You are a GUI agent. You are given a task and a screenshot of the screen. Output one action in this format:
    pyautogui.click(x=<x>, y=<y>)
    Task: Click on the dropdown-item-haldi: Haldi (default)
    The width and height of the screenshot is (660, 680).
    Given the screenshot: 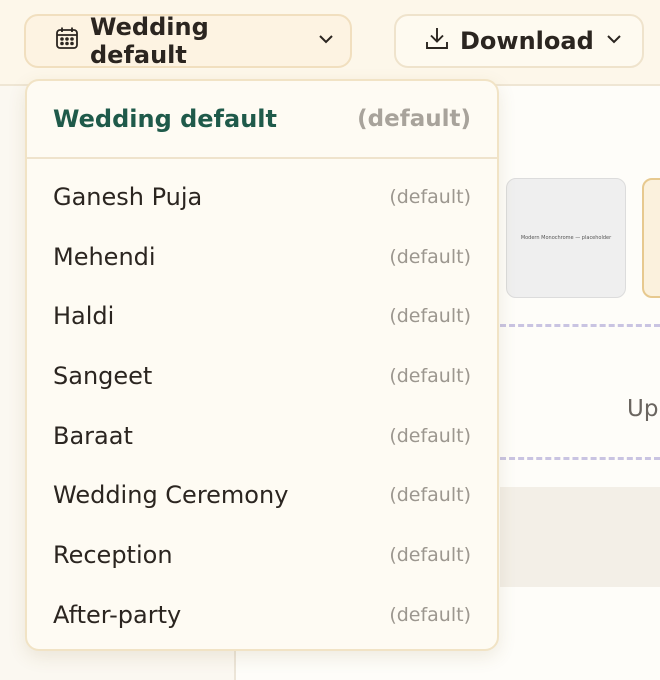 What is the action you would take?
    pyautogui.click(x=262, y=316)
    